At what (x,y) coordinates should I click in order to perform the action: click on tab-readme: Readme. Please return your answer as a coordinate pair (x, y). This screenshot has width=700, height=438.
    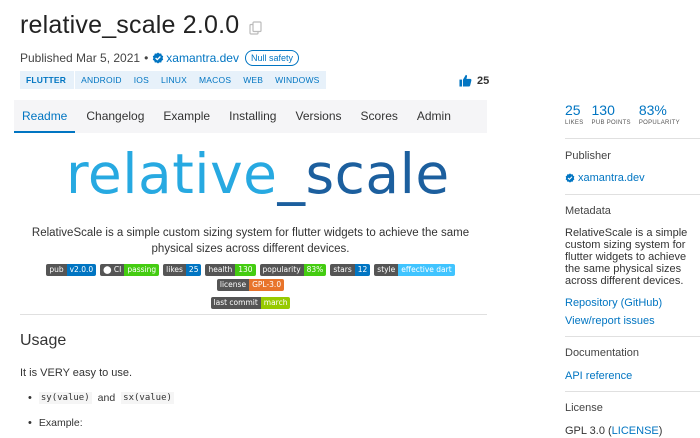
    Looking at the image, I should click on (45, 116).